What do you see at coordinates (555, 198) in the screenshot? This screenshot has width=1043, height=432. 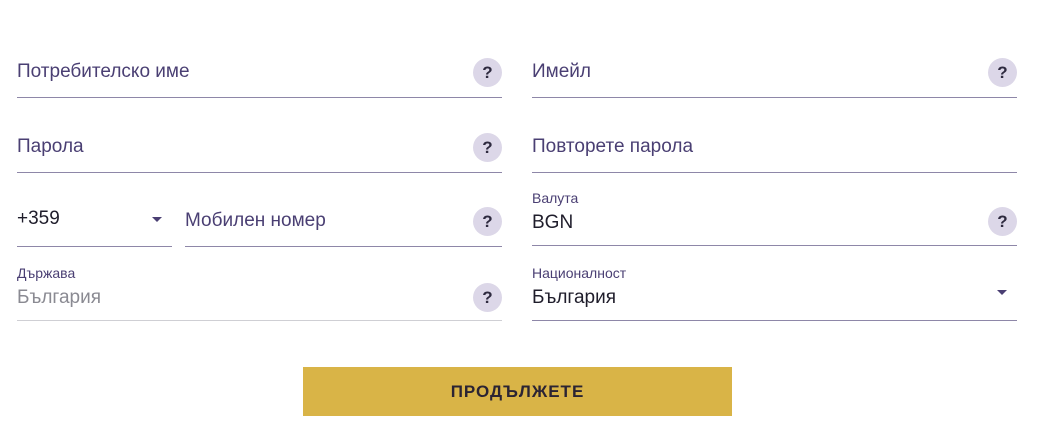 I see `currency-label: Валута` at bounding box center [555, 198].